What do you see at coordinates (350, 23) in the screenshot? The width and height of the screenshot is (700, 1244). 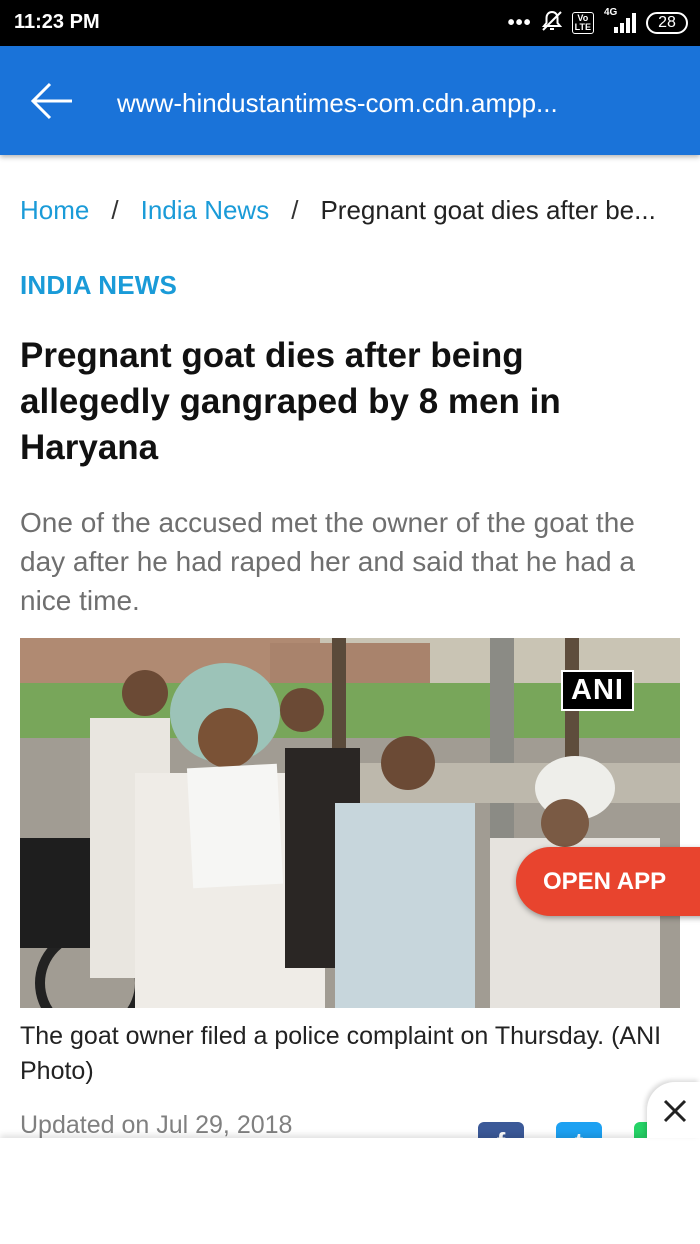 I see `status-bar: 11:23 PM ••• Vo LTE 4G 28` at bounding box center [350, 23].